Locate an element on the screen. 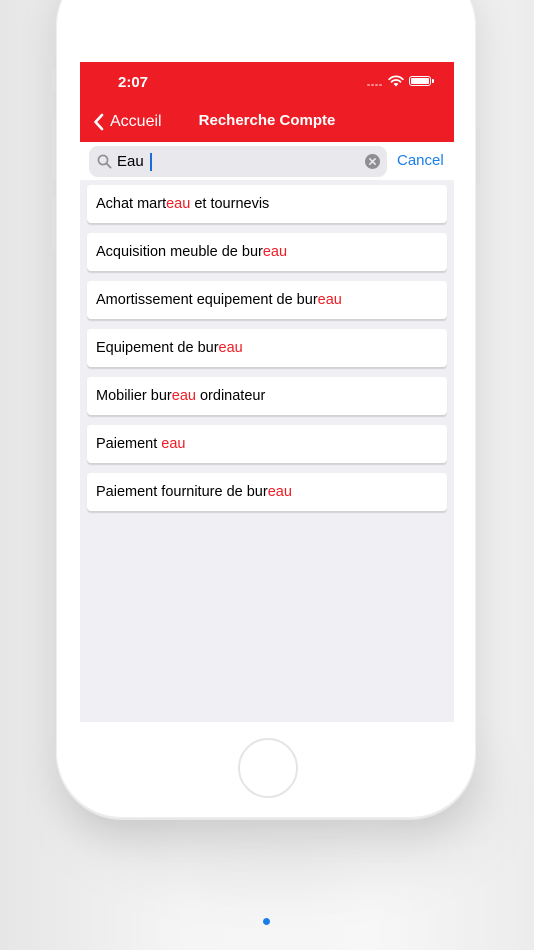 The width and height of the screenshot is (534, 950). page-title: Recherche Compte is located at coordinates (267, 120).